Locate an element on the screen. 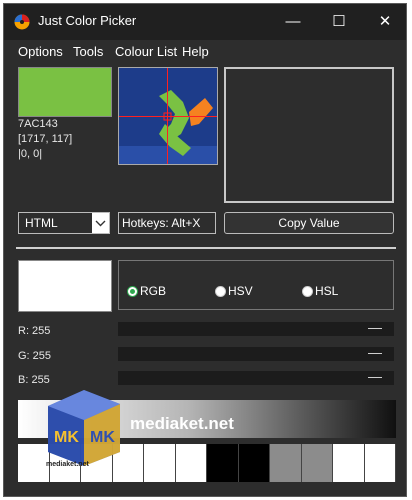 The width and height of the screenshot is (412, 500). hotkeys-text: Hotkeys: Alt+X is located at coordinates (161, 223).